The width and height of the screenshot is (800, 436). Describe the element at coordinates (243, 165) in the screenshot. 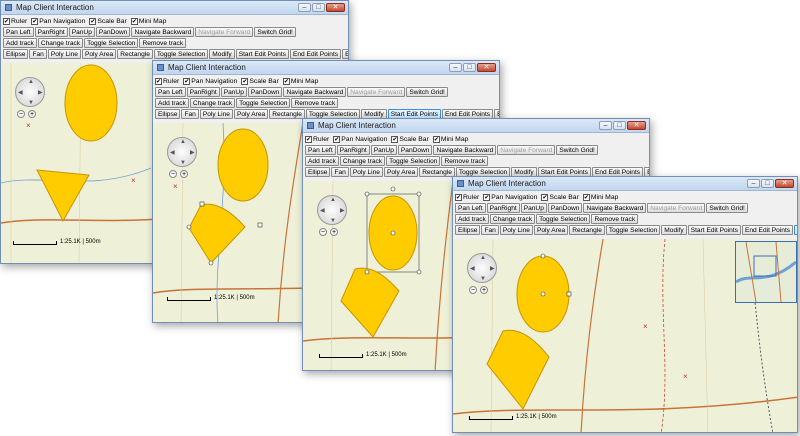

I see `ellipse-shape` at that location.